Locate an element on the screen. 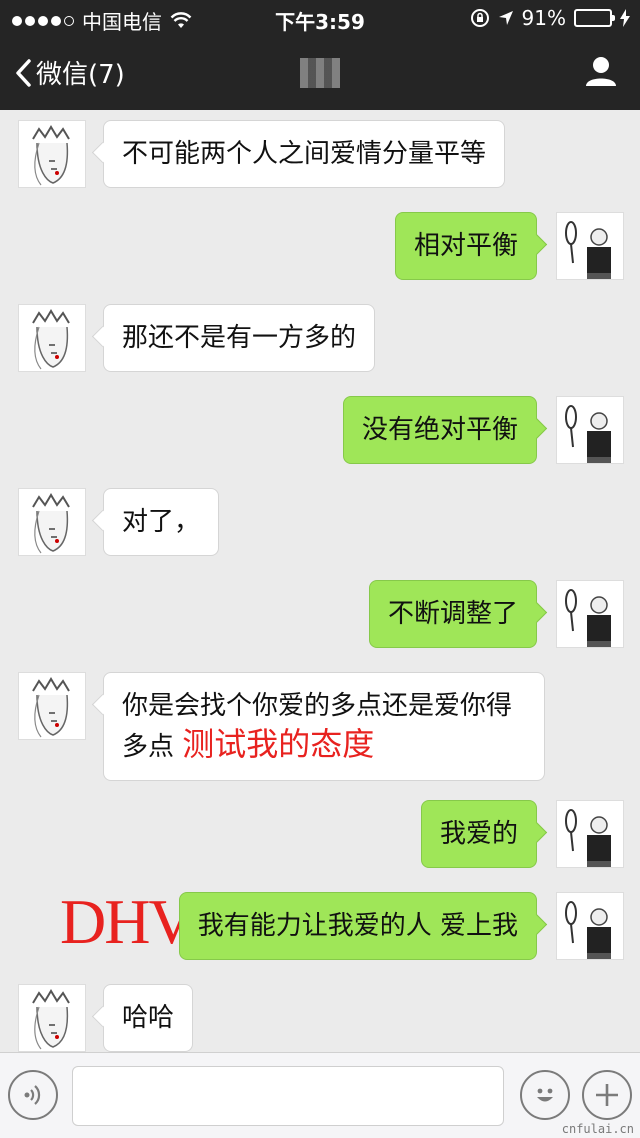 Image resolution: width=640 pixels, height=1138 pixels. message-input is located at coordinates (288, 1096).